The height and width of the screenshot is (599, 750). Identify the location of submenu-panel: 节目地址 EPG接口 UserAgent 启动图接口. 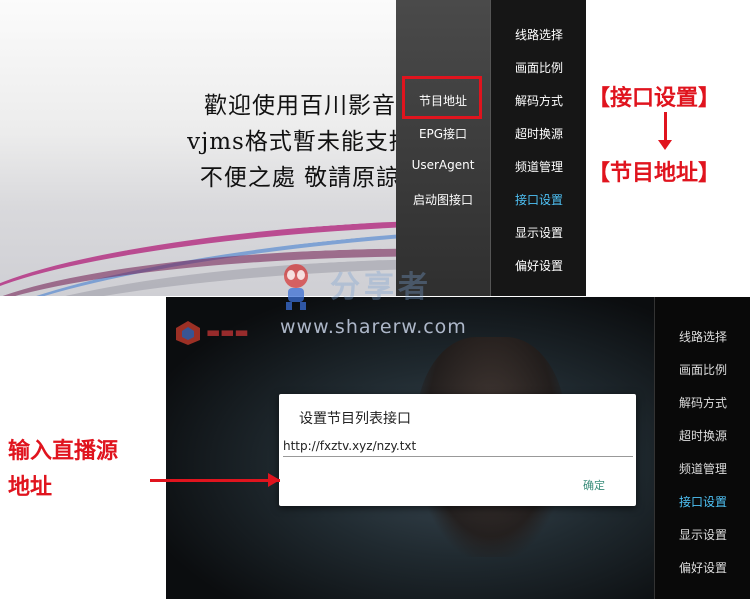
(443, 148).